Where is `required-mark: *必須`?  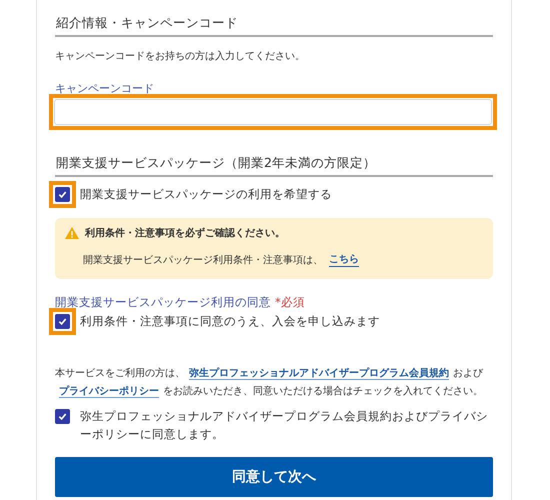
required-mark: *必須 is located at coordinates (290, 302).